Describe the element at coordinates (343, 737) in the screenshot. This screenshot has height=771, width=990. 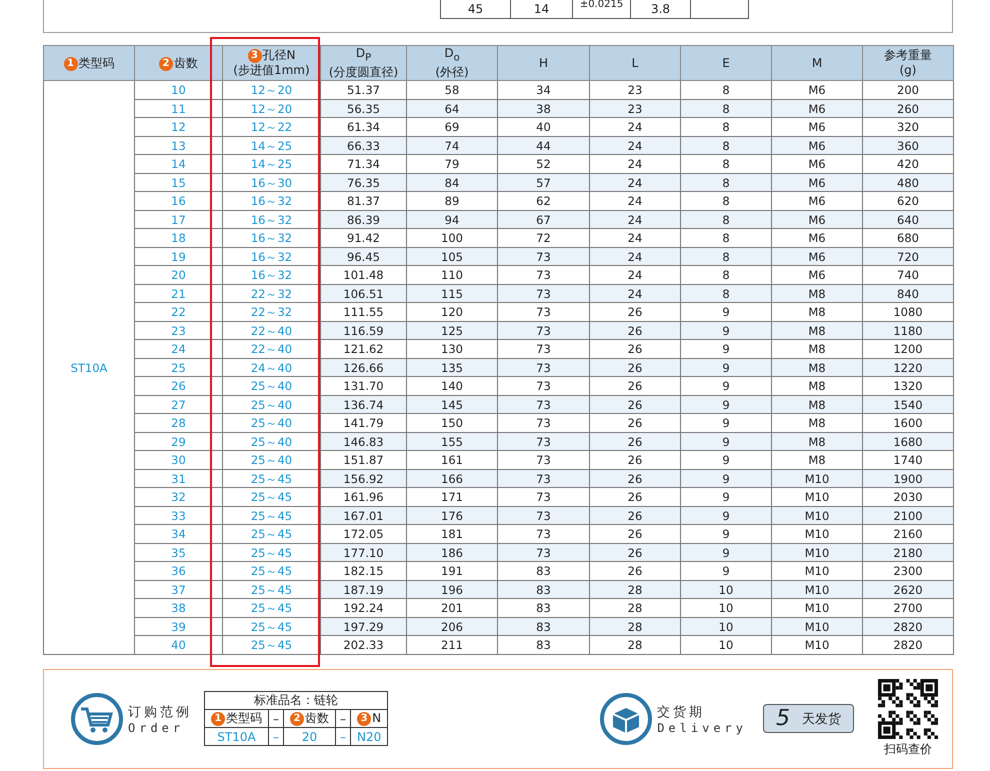
I see `table-cell: –` at that location.